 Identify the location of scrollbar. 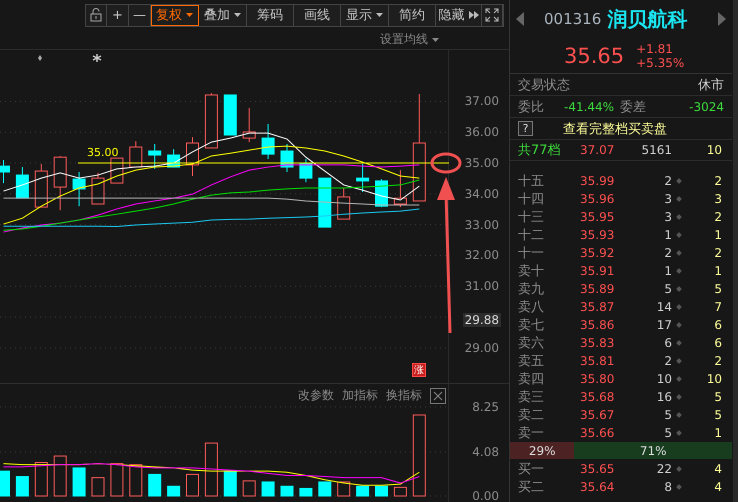
(735, 251).